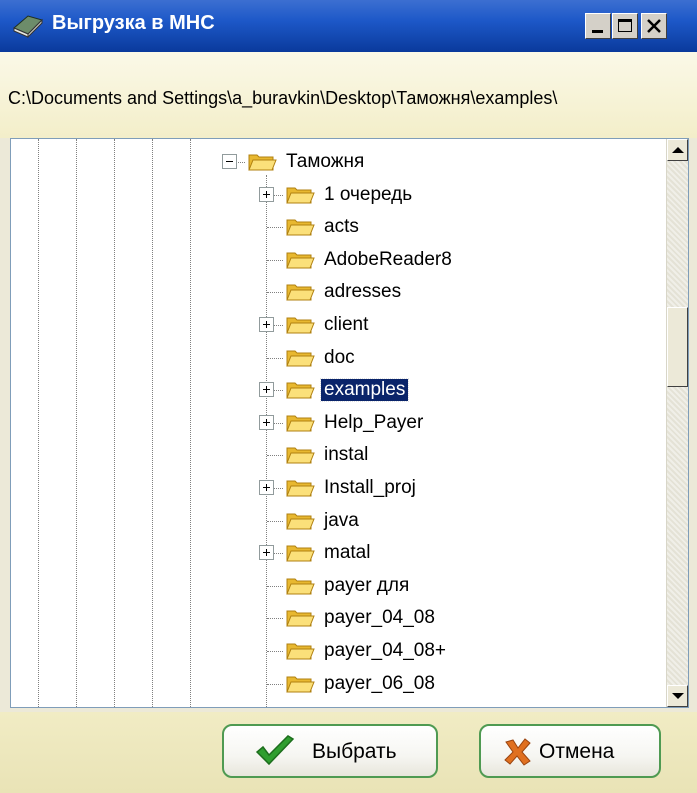 Image resolution: width=697 pixels, height=793 pixels. What do you see at coordinates (379, 618) in the screenshot?
I see `tree-node-label: payer_04_08` at bounding box center [379, 618].